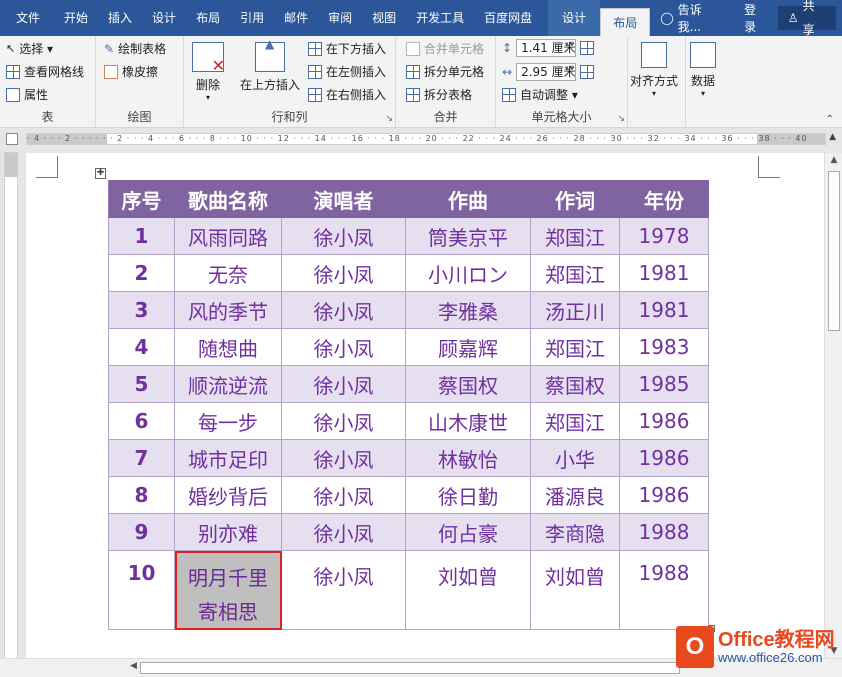 Image resolution: width=842 pixels, height=677 pixels. What do you see at coordinates (296, 18) in the screenshot?
I see `tab-mailings: 邮件` at bounding box center [296, 18].